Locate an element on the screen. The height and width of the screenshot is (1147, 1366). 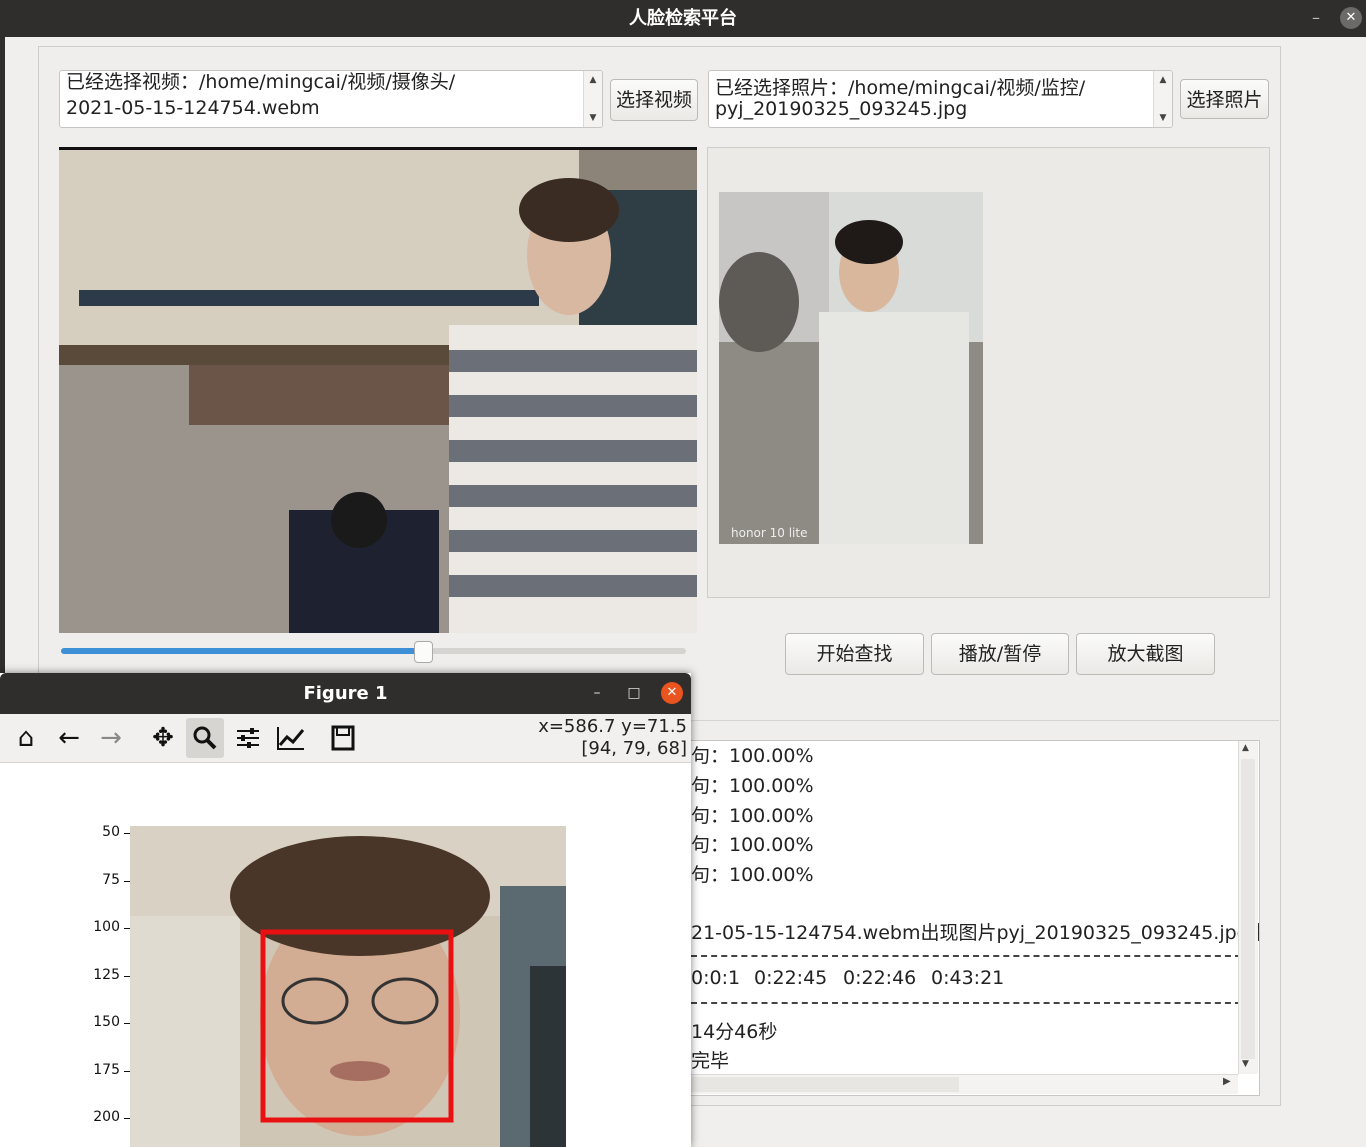
main-titlebar: 人脸检索平台 – ✕ is located at coordinates (683, 18).